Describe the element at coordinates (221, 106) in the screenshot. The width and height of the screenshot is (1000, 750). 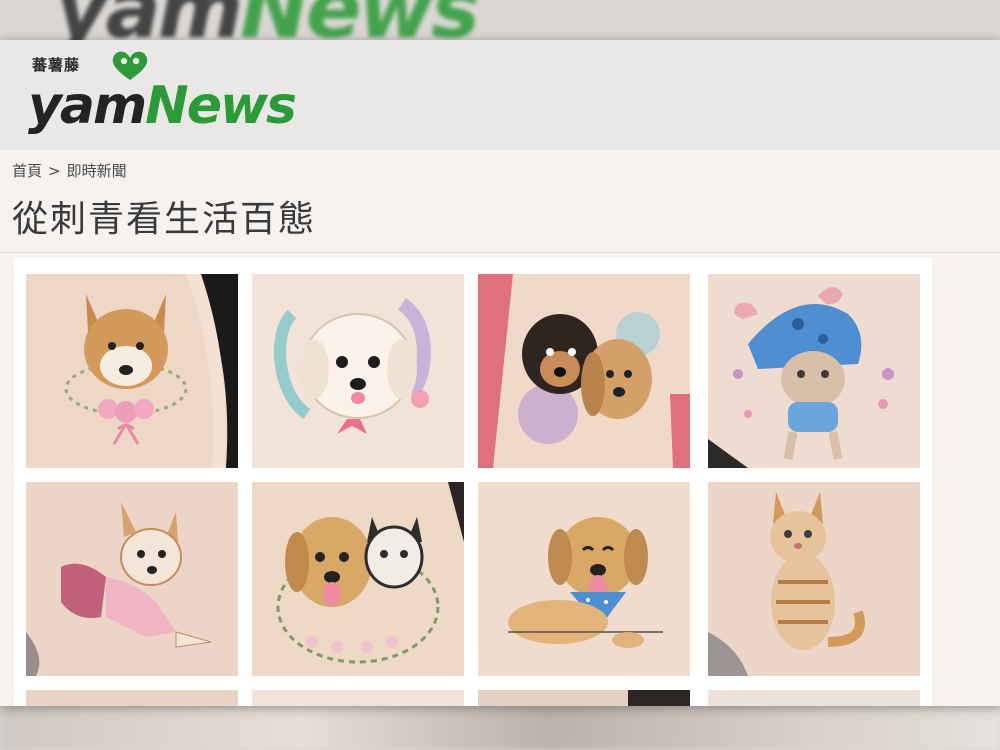
I see `logo-news-text: News` at that location.